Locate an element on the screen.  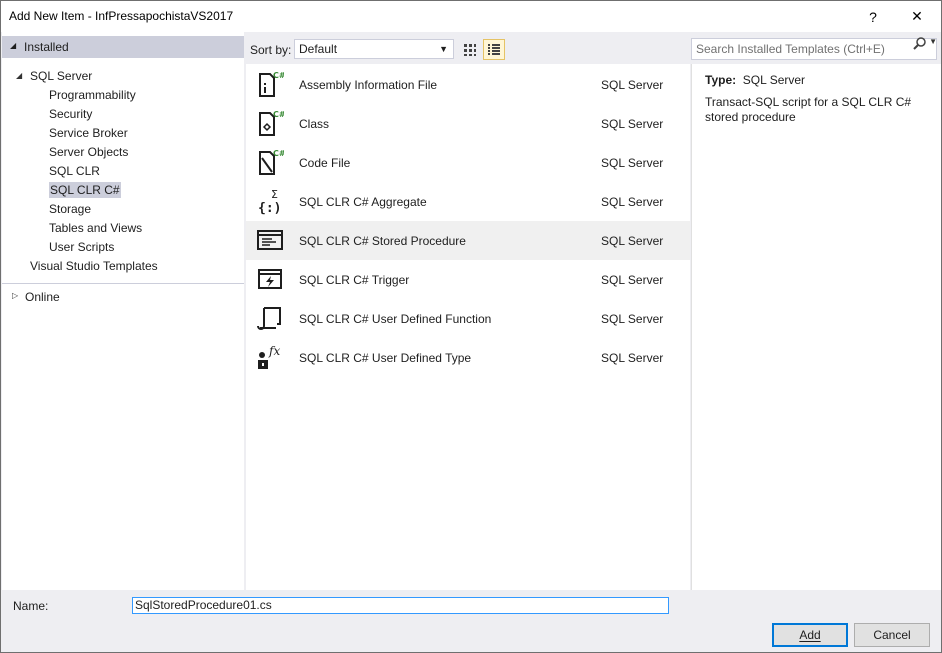
tree-item-service-broker: Service Broker is located at coordinates (88, 133).